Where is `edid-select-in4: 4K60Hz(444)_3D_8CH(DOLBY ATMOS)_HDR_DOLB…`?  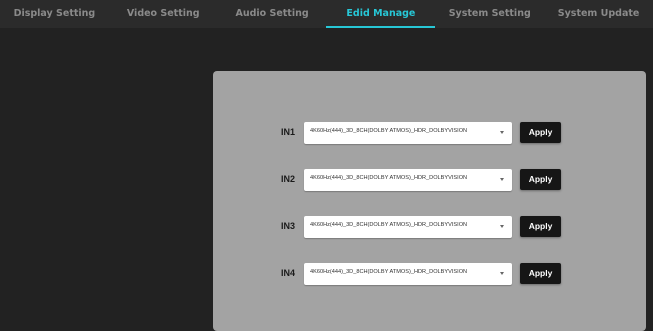 edid-select-in4: 4K60Hz(444)_3D_8CH(DOLBY ATMOS)_HDR_DOLB… is located at coordinates (408, 274).